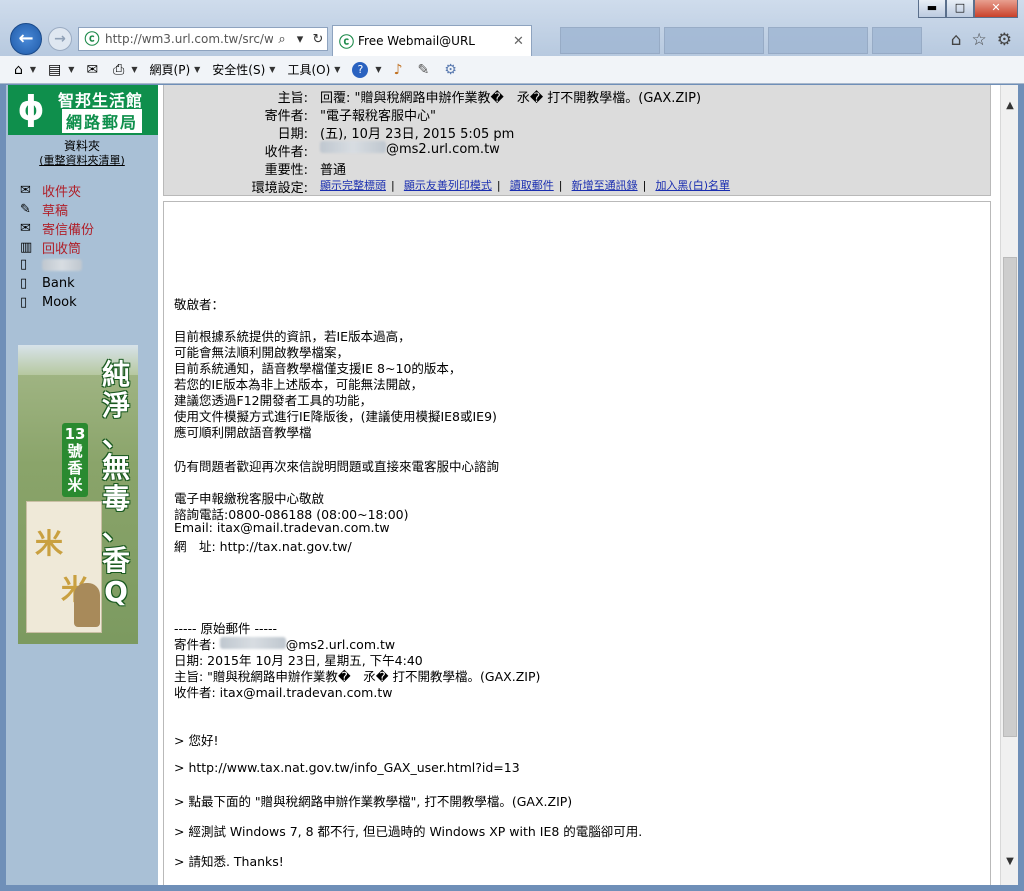 The height and width of the screenshot is (891, 1024). I want to click on header-date-row: 日期: (五), 10月 23日, 2015 5:05 pm, so click(339, 132).